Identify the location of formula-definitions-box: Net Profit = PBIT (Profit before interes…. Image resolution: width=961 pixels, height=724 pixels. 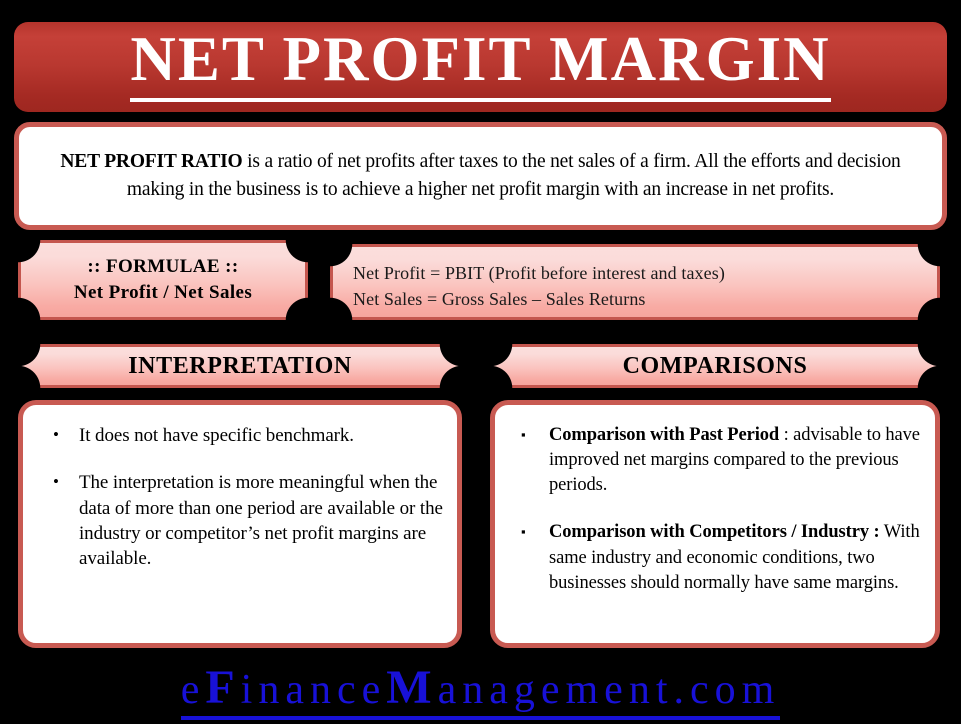
(635, 282).